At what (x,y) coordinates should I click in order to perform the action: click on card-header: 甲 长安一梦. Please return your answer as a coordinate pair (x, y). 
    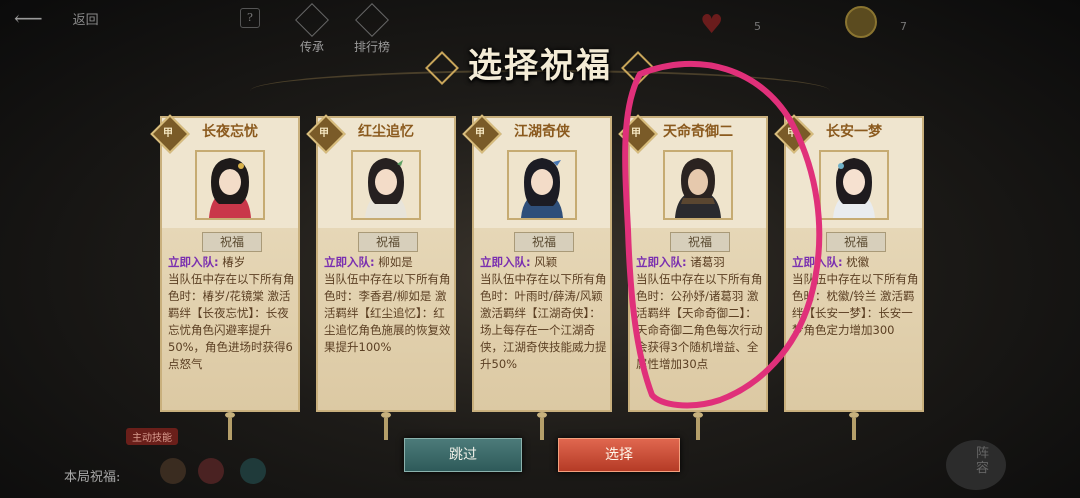
    Looking at the image, I should click on (848, 134).